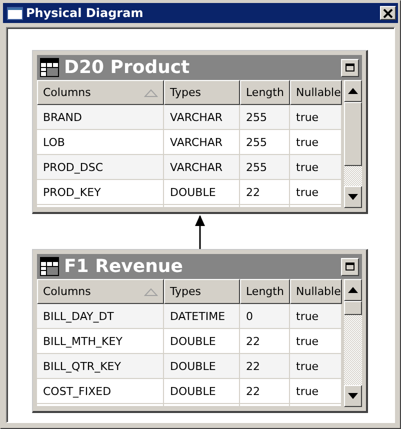 Image resolution: width=401 pixels, height=429 pixels. Describe the element at coordinates (202, 316) in the screenshot. I see `table-cell: DATETIME` at that location.